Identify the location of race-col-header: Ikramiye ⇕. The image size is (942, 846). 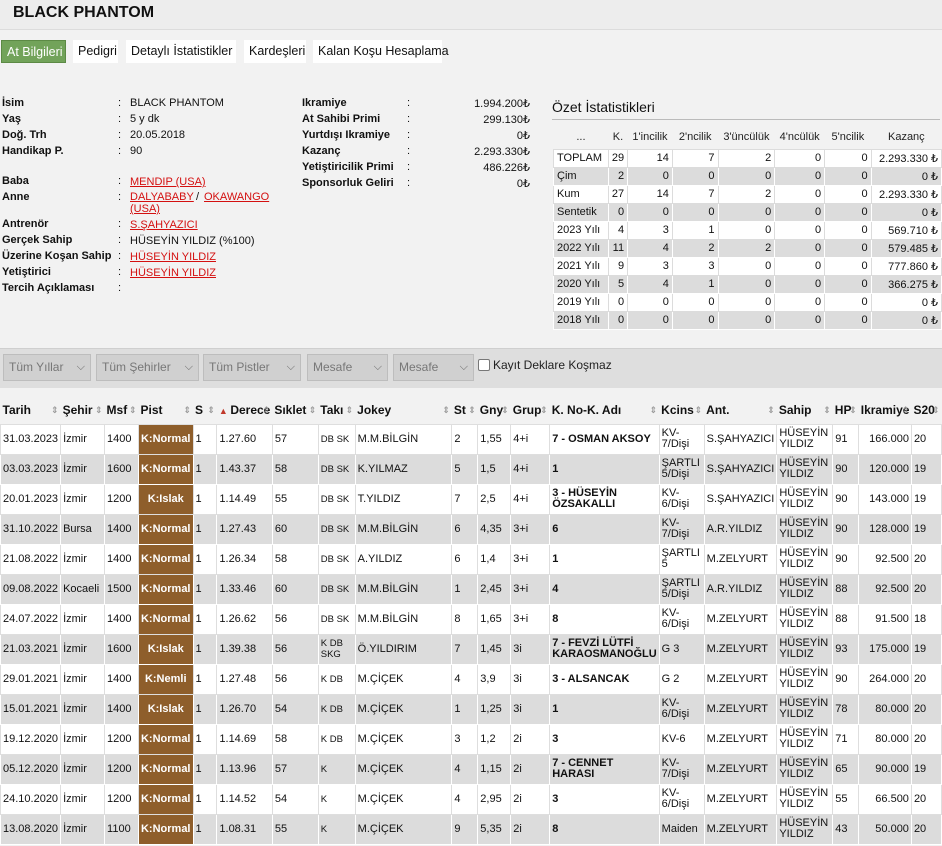
(885, 410).